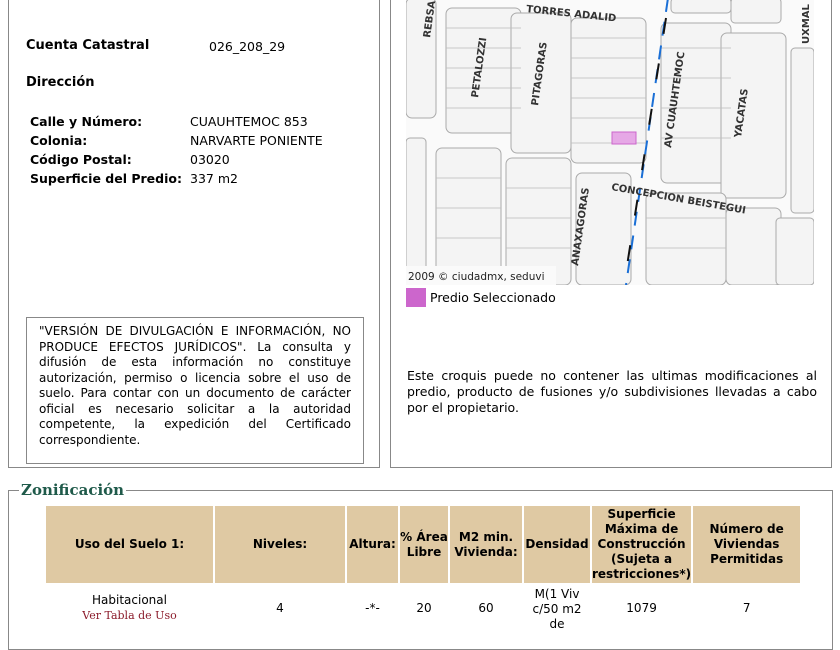  What do you see at coordinates (476, 277) in the screenshot?
I see `map-credit: 2009 © ciudadmx, seduvi` at bounding box center [476, 277].